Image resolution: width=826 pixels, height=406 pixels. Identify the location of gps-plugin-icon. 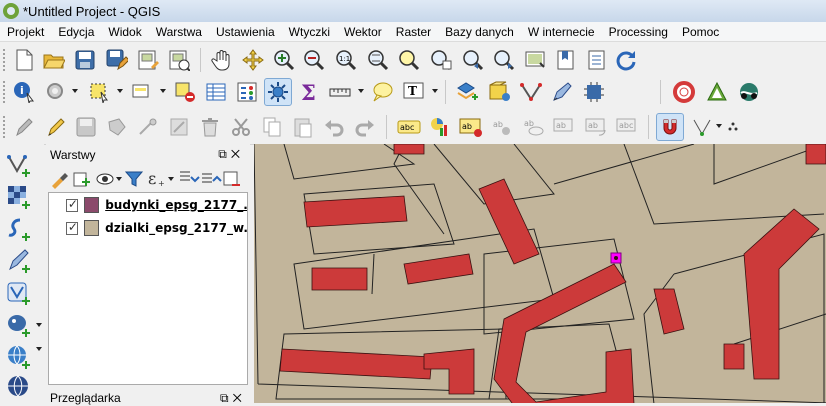
(594, 92).